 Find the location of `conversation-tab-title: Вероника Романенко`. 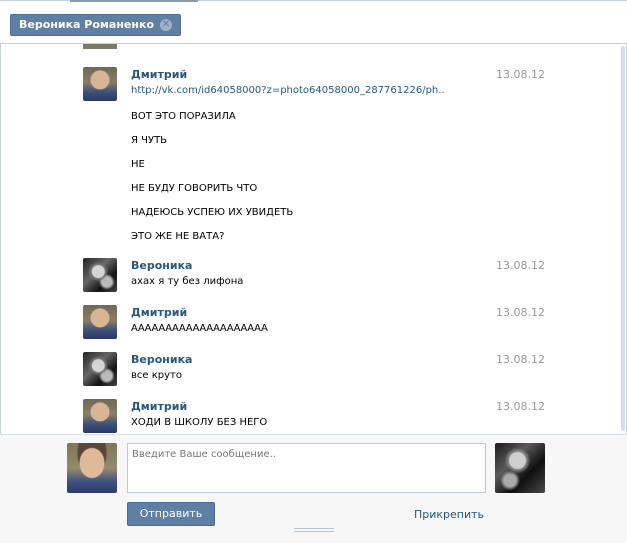

conversation-tab-title: Вероника Романенко is located at coordinates (87, 24).